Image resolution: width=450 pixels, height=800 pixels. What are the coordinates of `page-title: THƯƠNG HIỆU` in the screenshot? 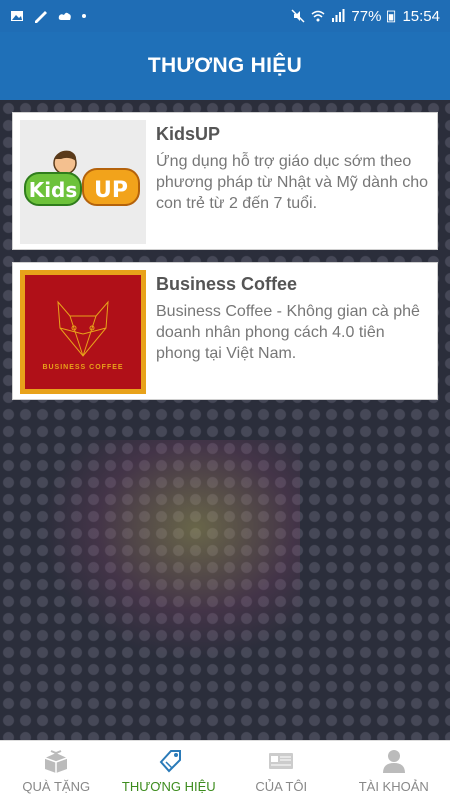 It's located at (225, 65).